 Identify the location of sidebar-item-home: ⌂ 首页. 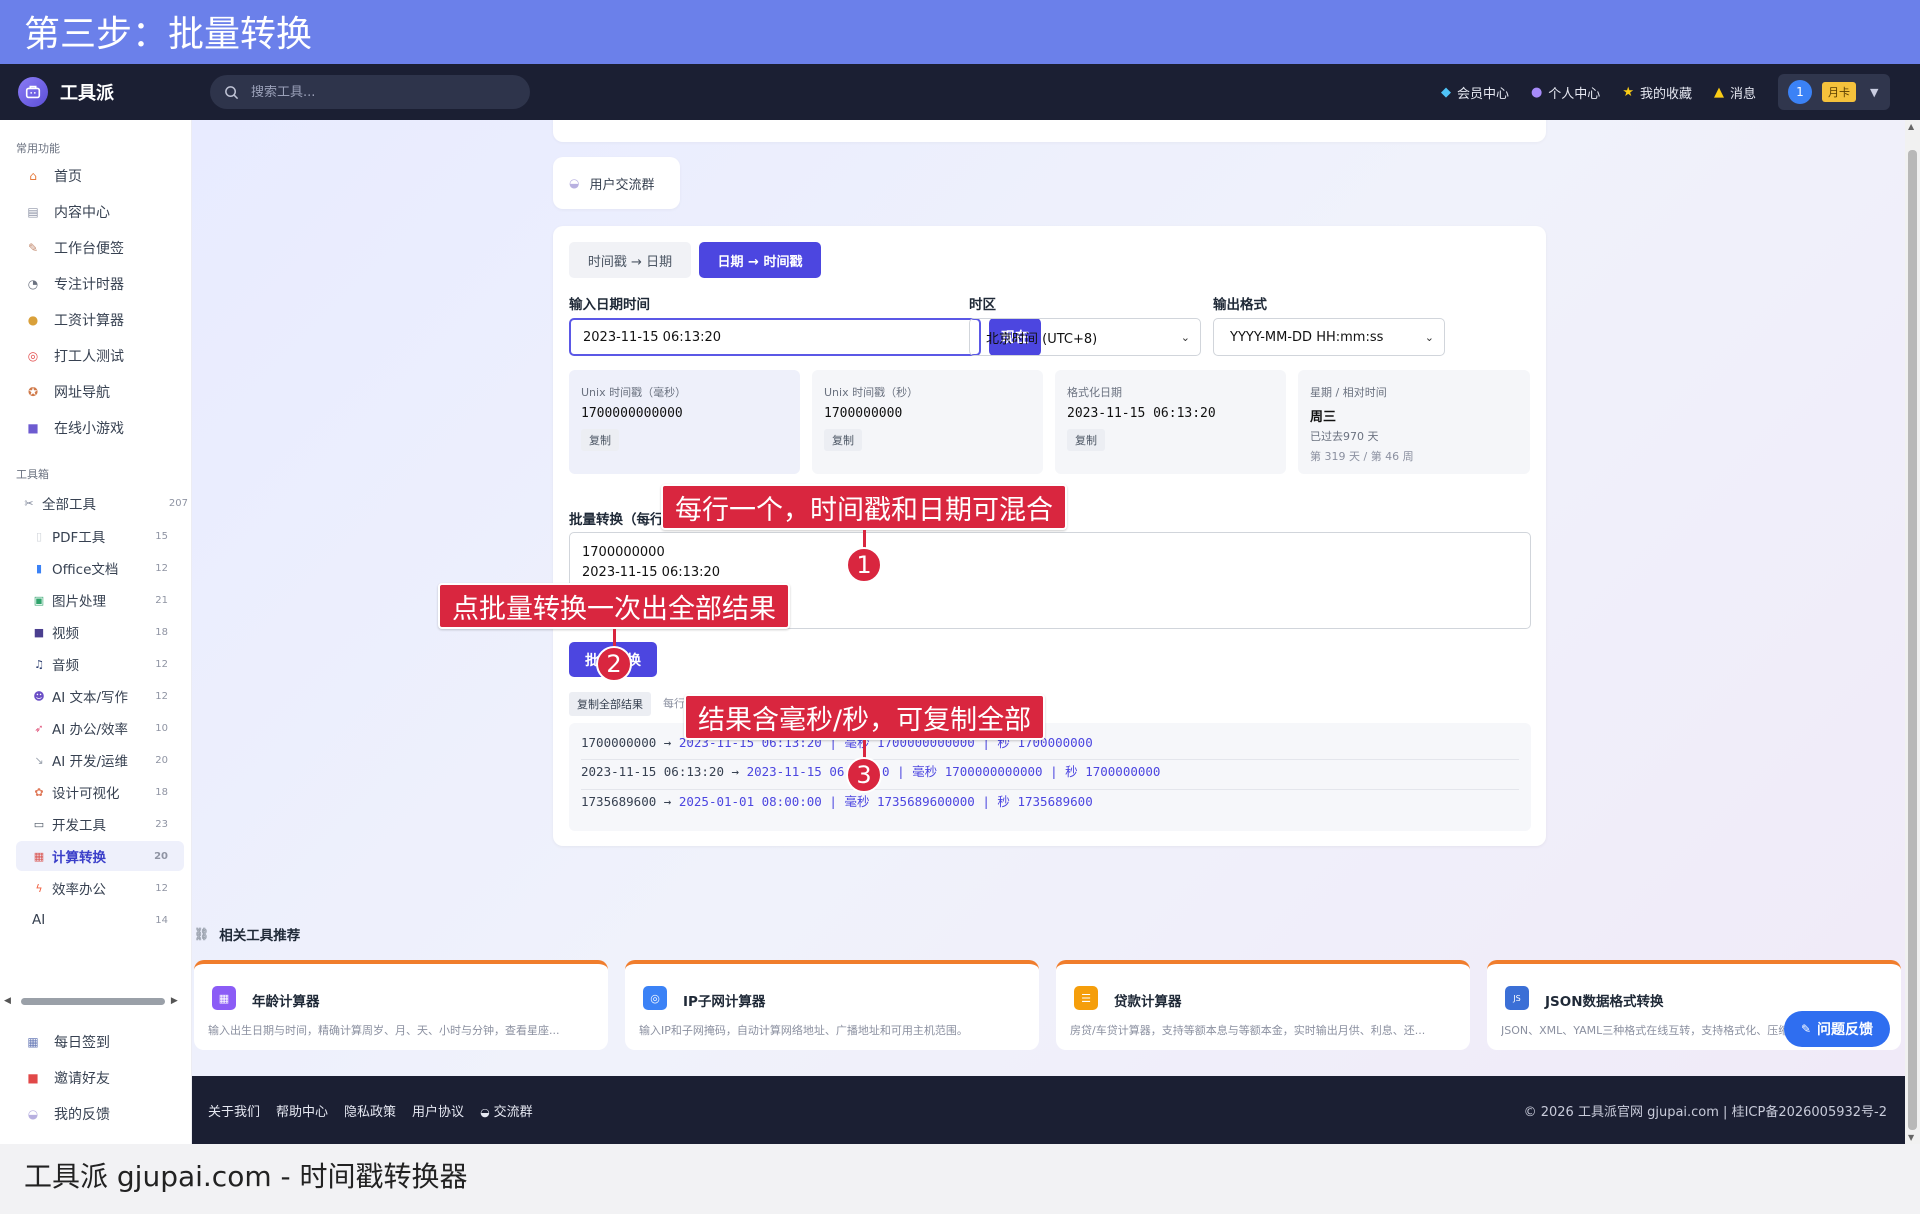
(53, 176).